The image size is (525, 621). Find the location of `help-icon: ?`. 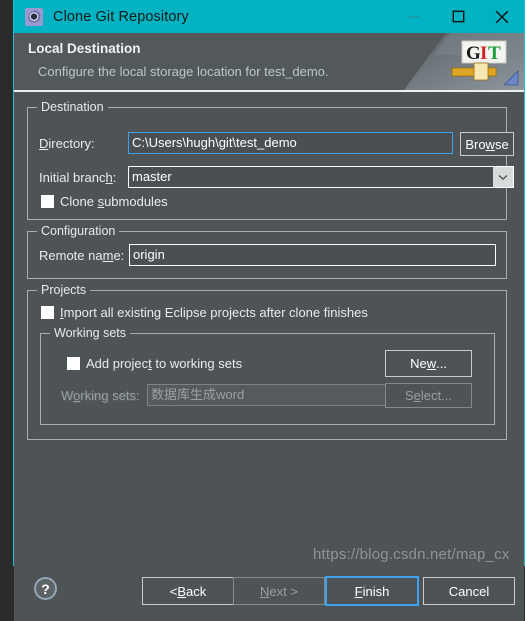

help-icon: ? is located at coordinates (45, 588).